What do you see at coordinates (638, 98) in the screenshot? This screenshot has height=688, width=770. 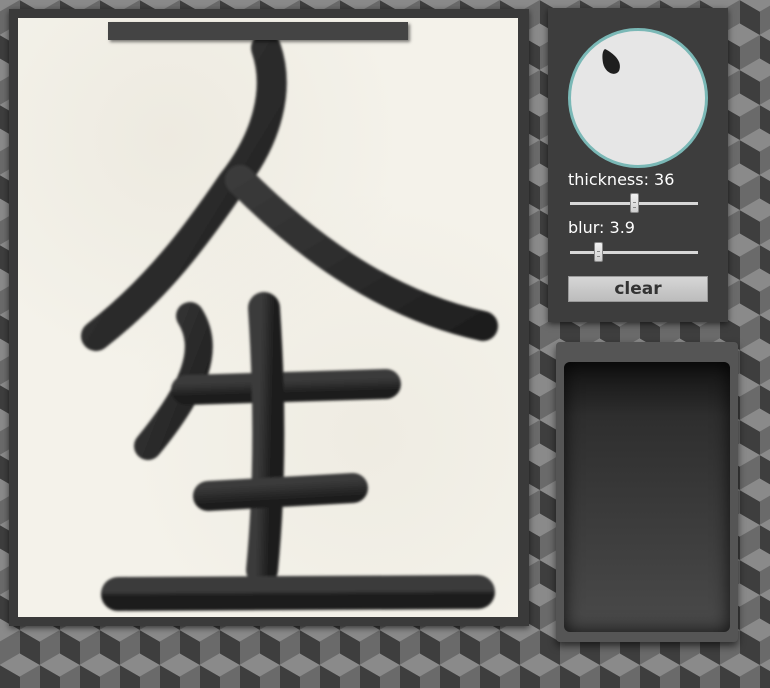 I see `brush-preview` at bounding box center [638, 98].